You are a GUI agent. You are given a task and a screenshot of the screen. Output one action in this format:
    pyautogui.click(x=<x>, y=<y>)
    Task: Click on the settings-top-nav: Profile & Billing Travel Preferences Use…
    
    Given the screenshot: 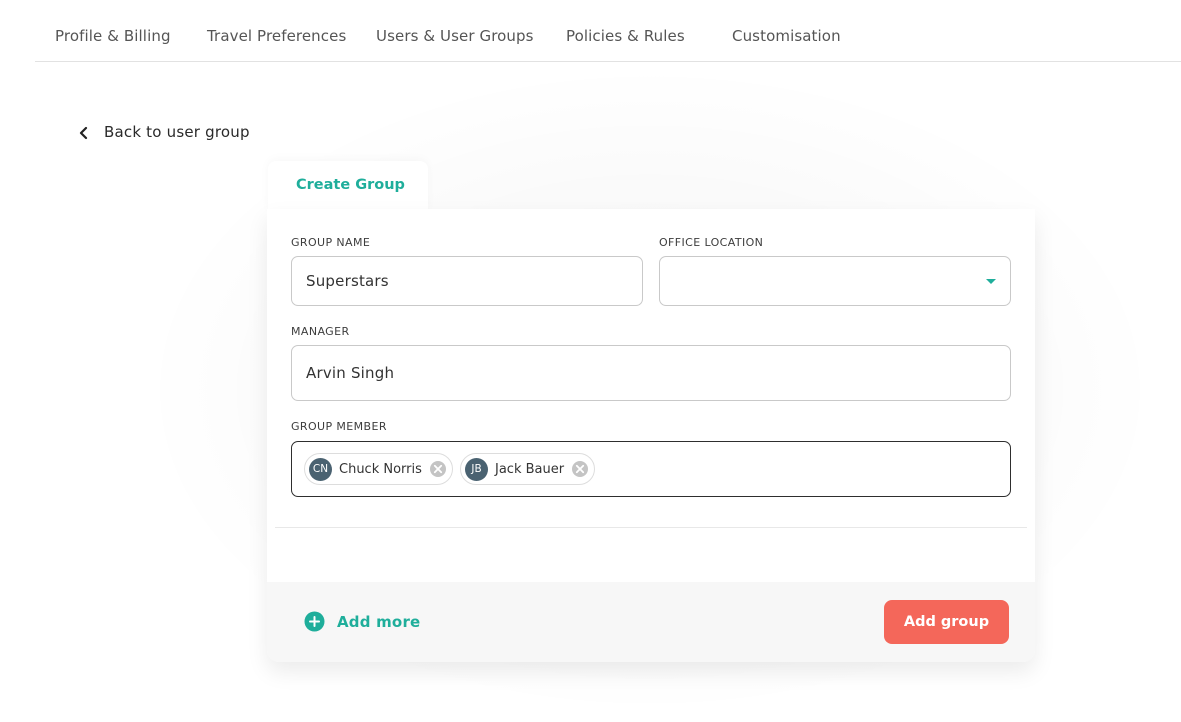 What is the action you would take?
    pyautogui.click(x=608, y=31)
    